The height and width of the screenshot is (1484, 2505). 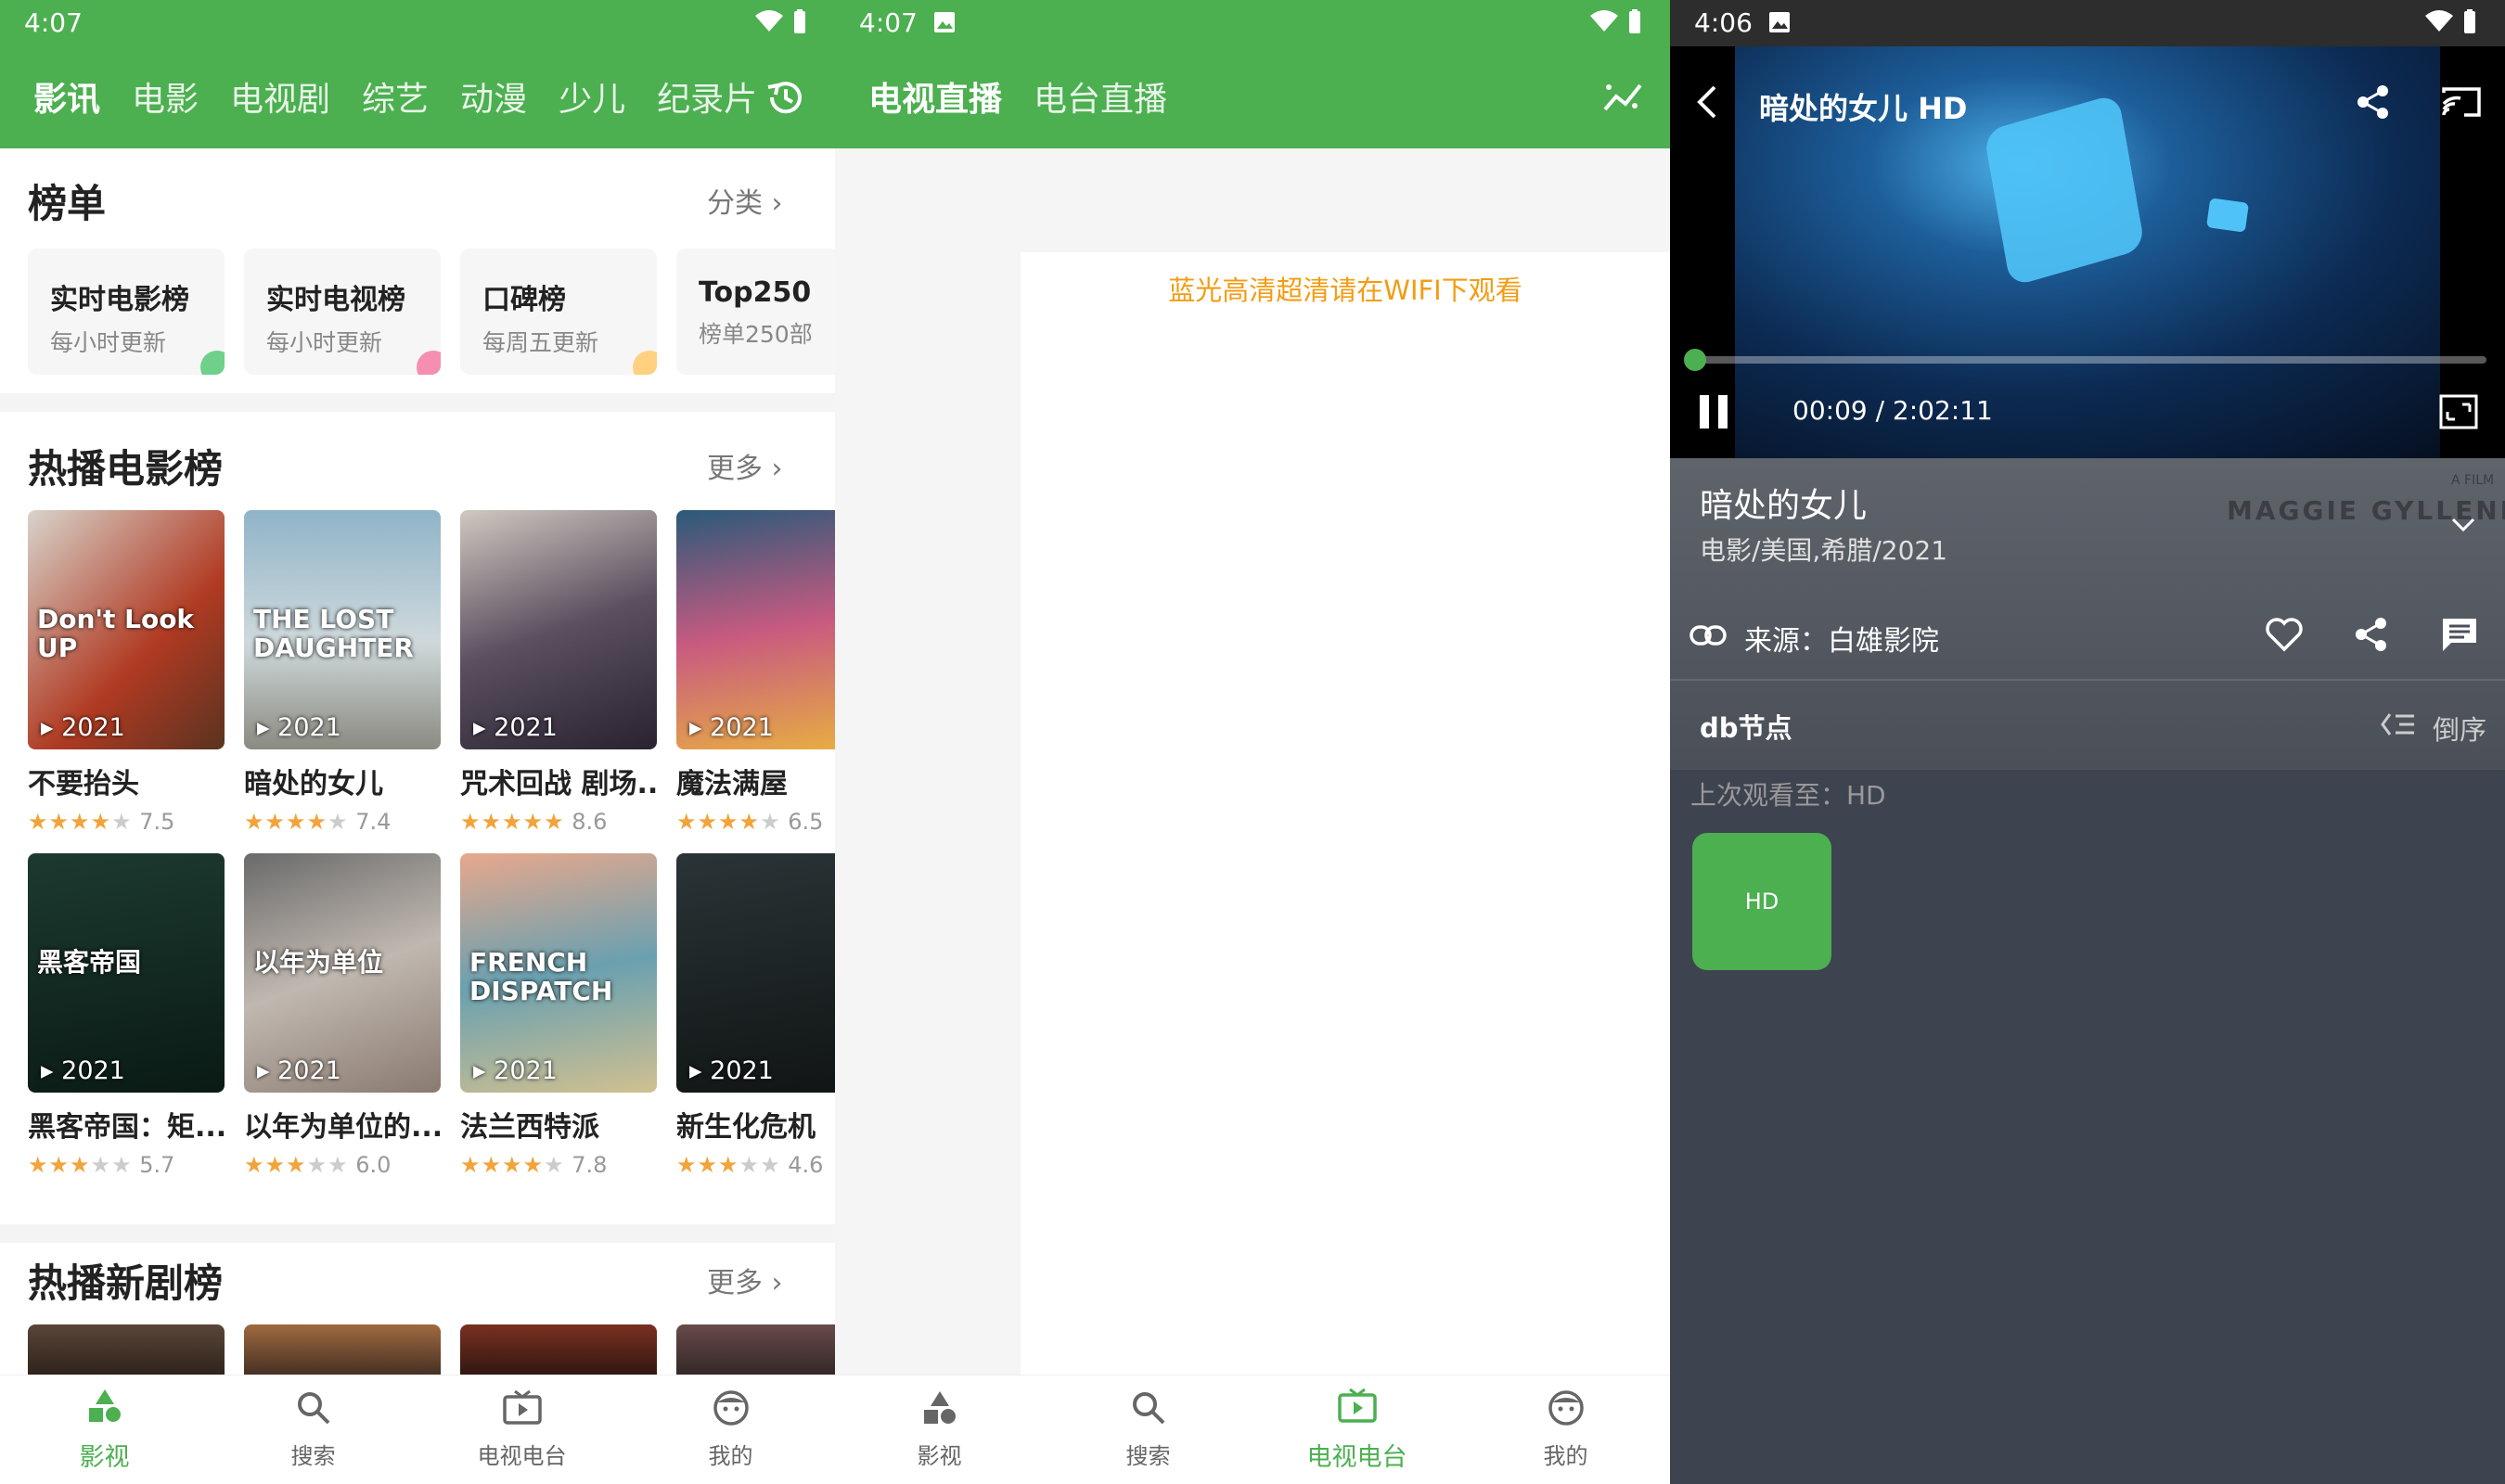 I want to click on rank-card: Top250 榜单250部, so click(x=755, y=312).